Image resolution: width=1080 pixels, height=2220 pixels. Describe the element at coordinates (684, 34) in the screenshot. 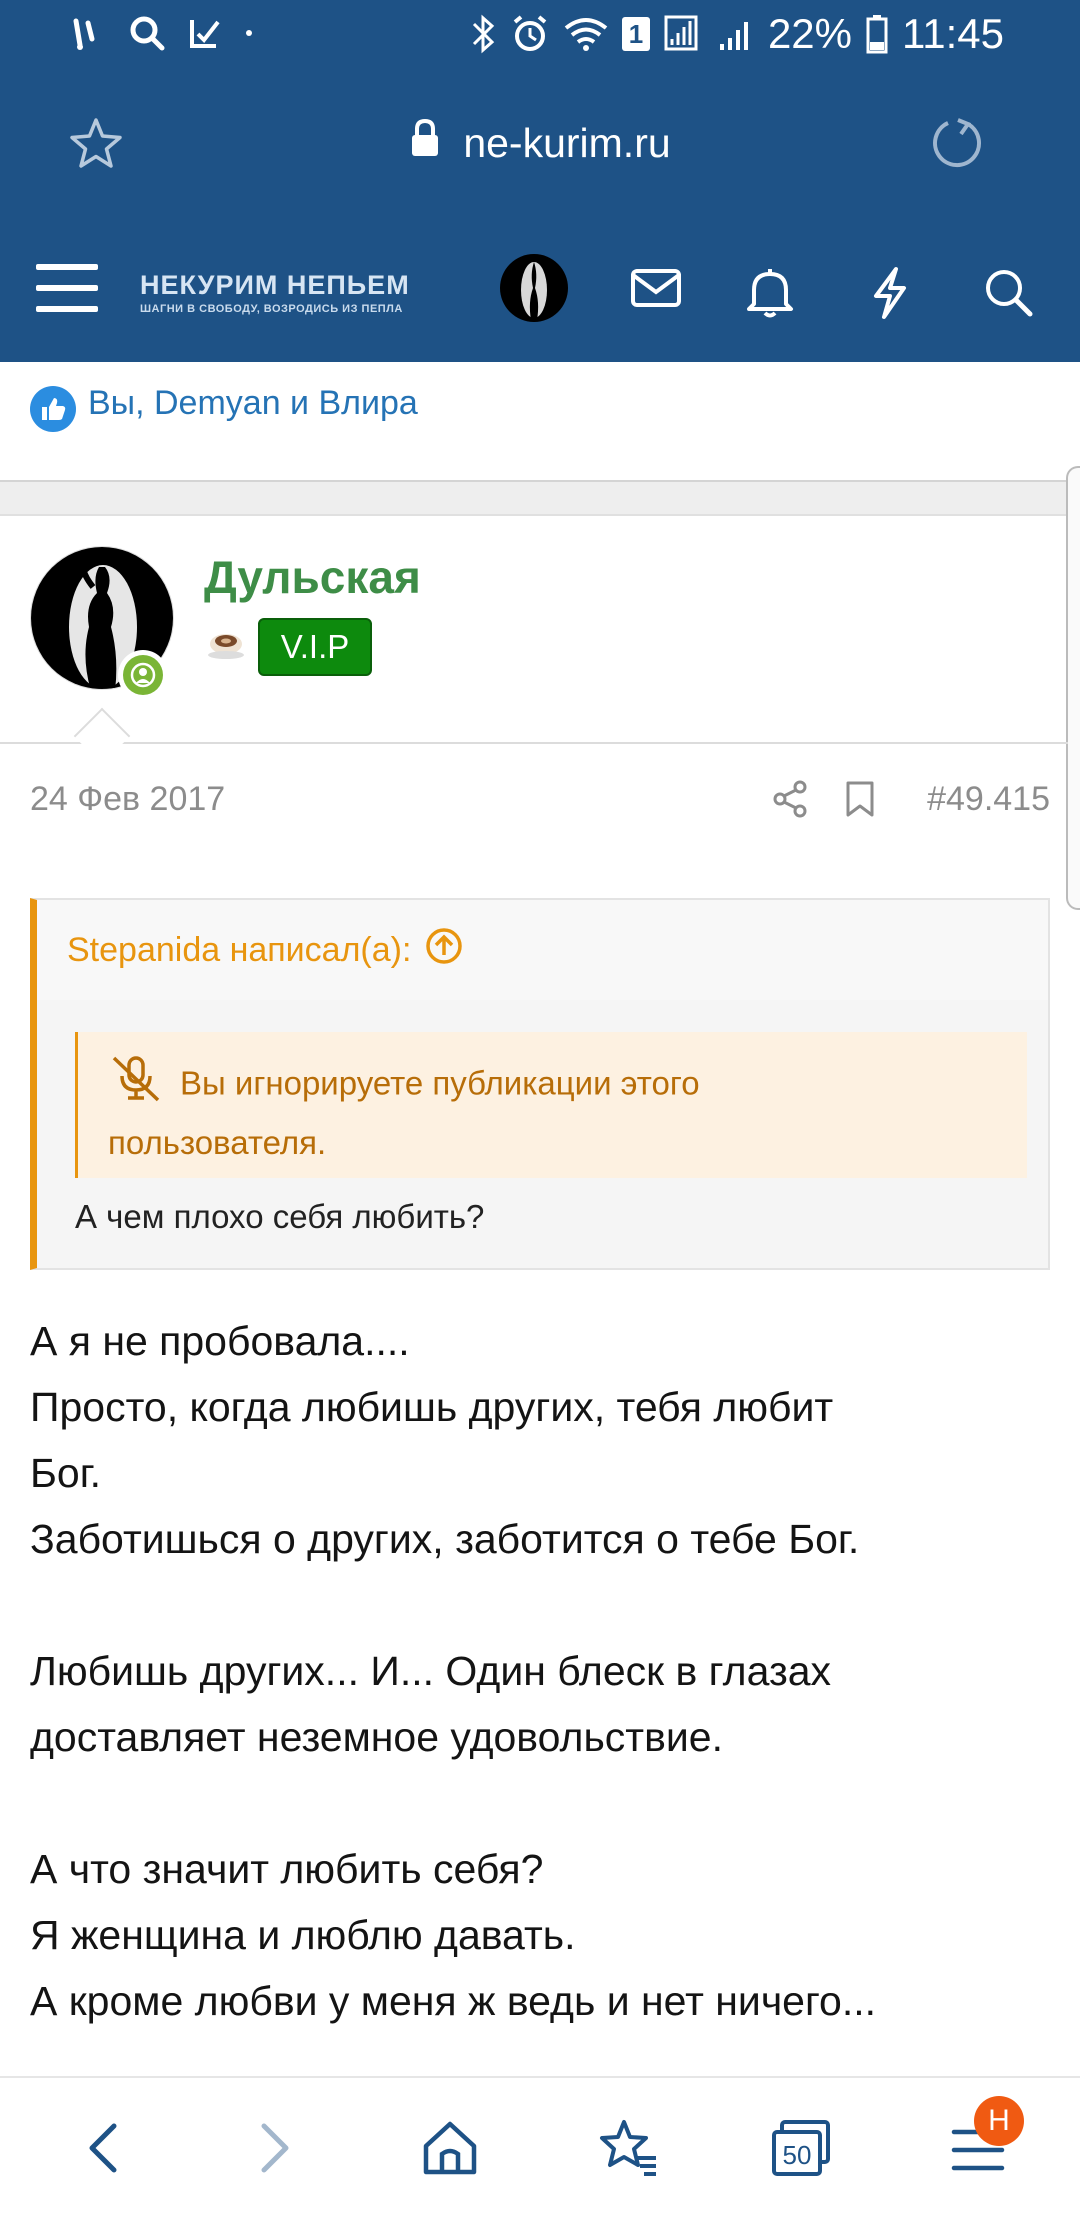

I see `cell-signal-icon` at that location.